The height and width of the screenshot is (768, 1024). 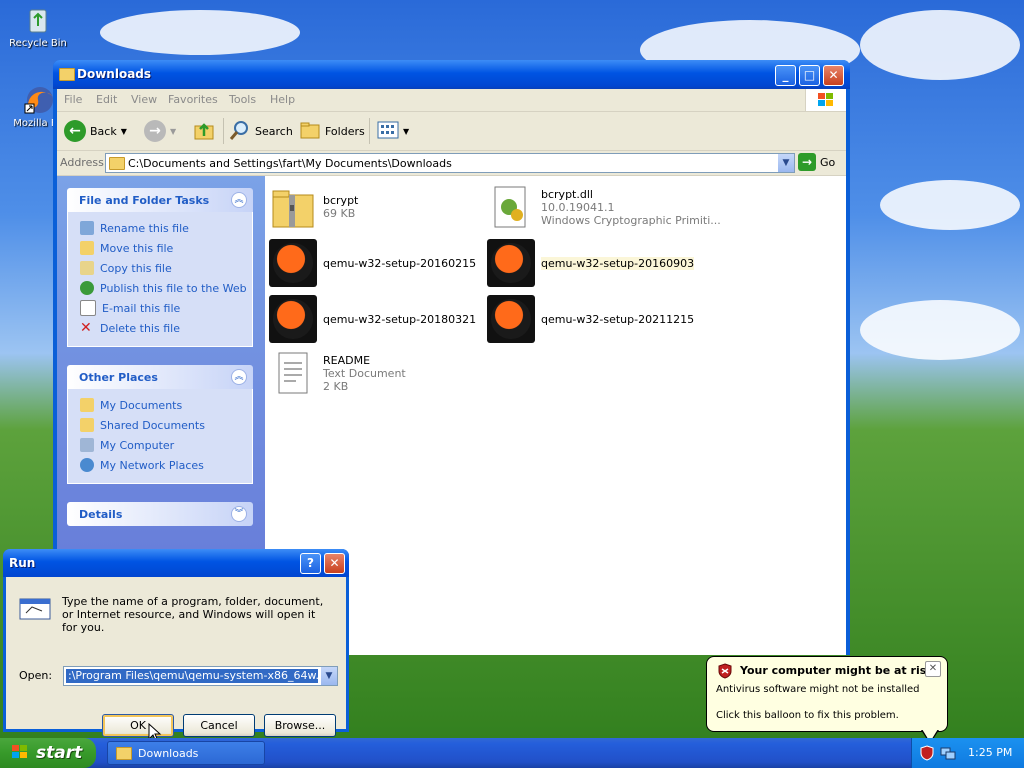 I want to click on file-item-qemu-20160903: qemu-w32-setup-20160903, so click(x=591, y=263).